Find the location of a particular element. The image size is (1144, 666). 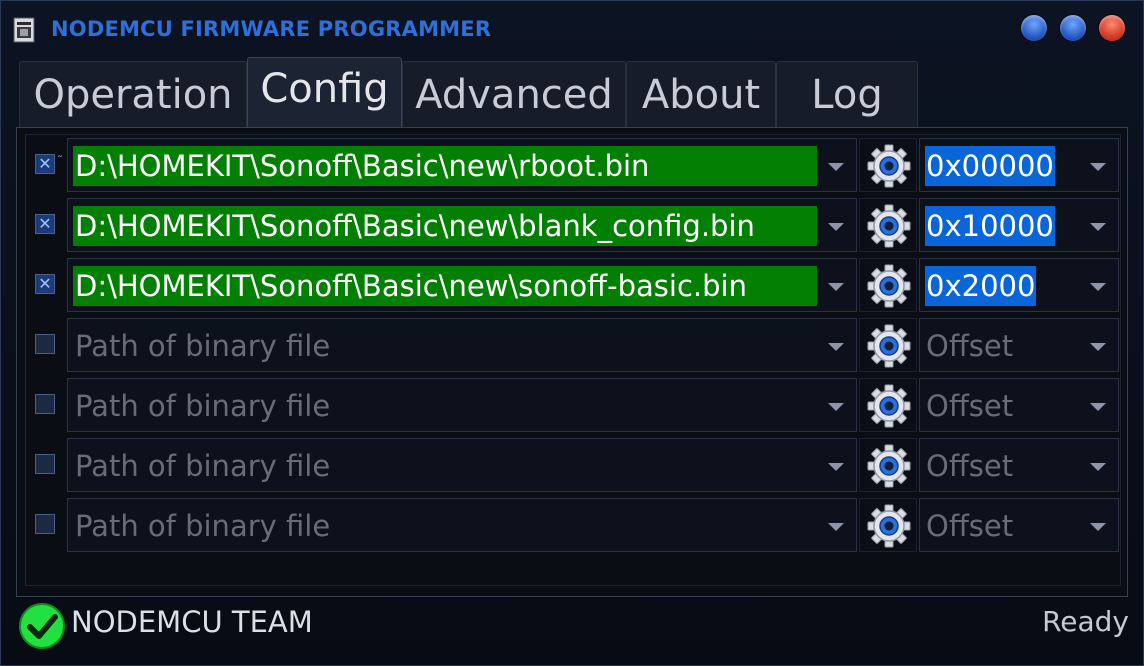

binary-path-combobox: D:\HOMEKIT\Sonoff\Basic\new\rboot.bin is located at coordinates (462, 165).